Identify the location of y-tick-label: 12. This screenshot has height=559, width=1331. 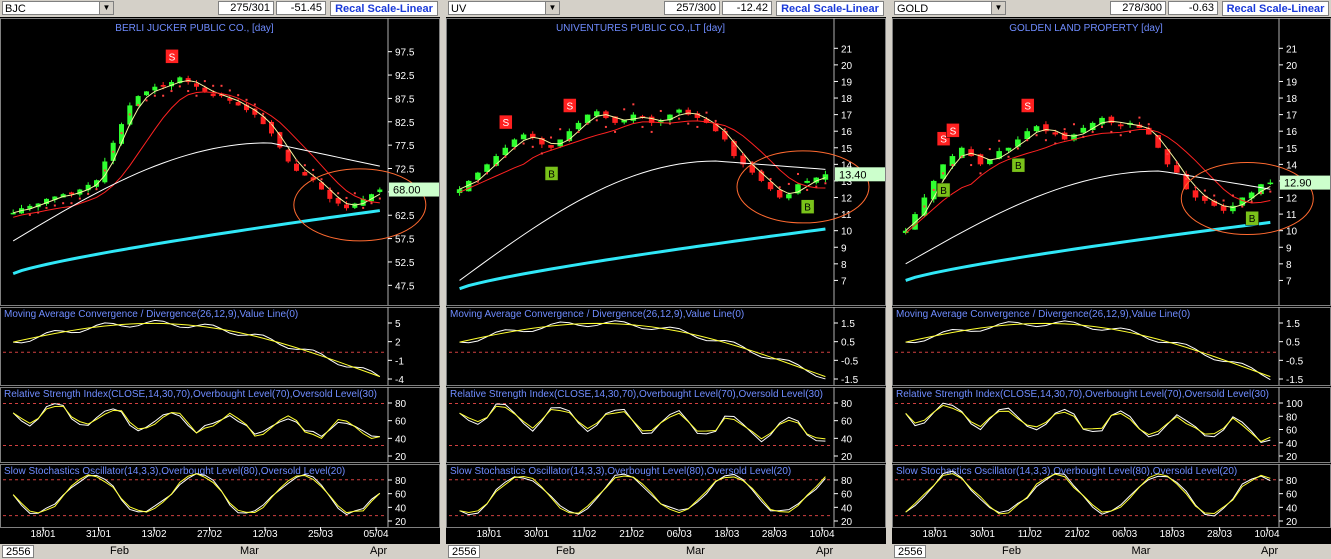
(847, 199).